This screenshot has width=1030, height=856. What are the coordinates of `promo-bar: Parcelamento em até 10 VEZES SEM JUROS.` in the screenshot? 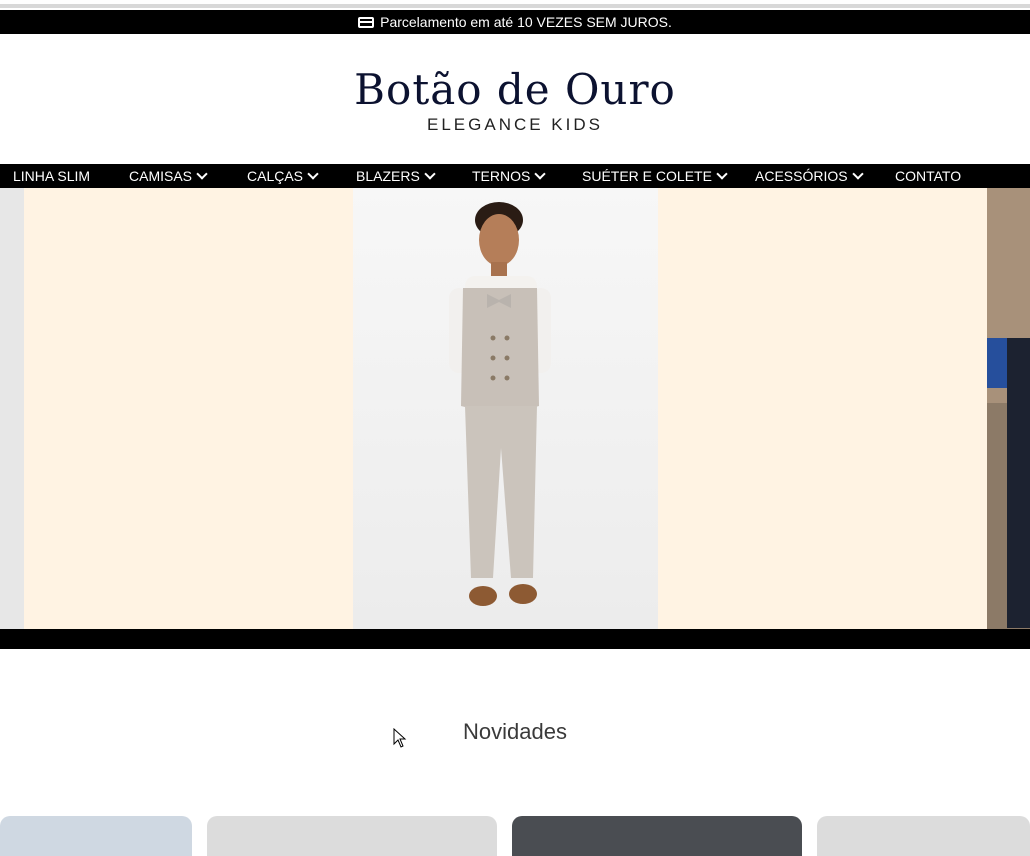 It's located at (515, 22).